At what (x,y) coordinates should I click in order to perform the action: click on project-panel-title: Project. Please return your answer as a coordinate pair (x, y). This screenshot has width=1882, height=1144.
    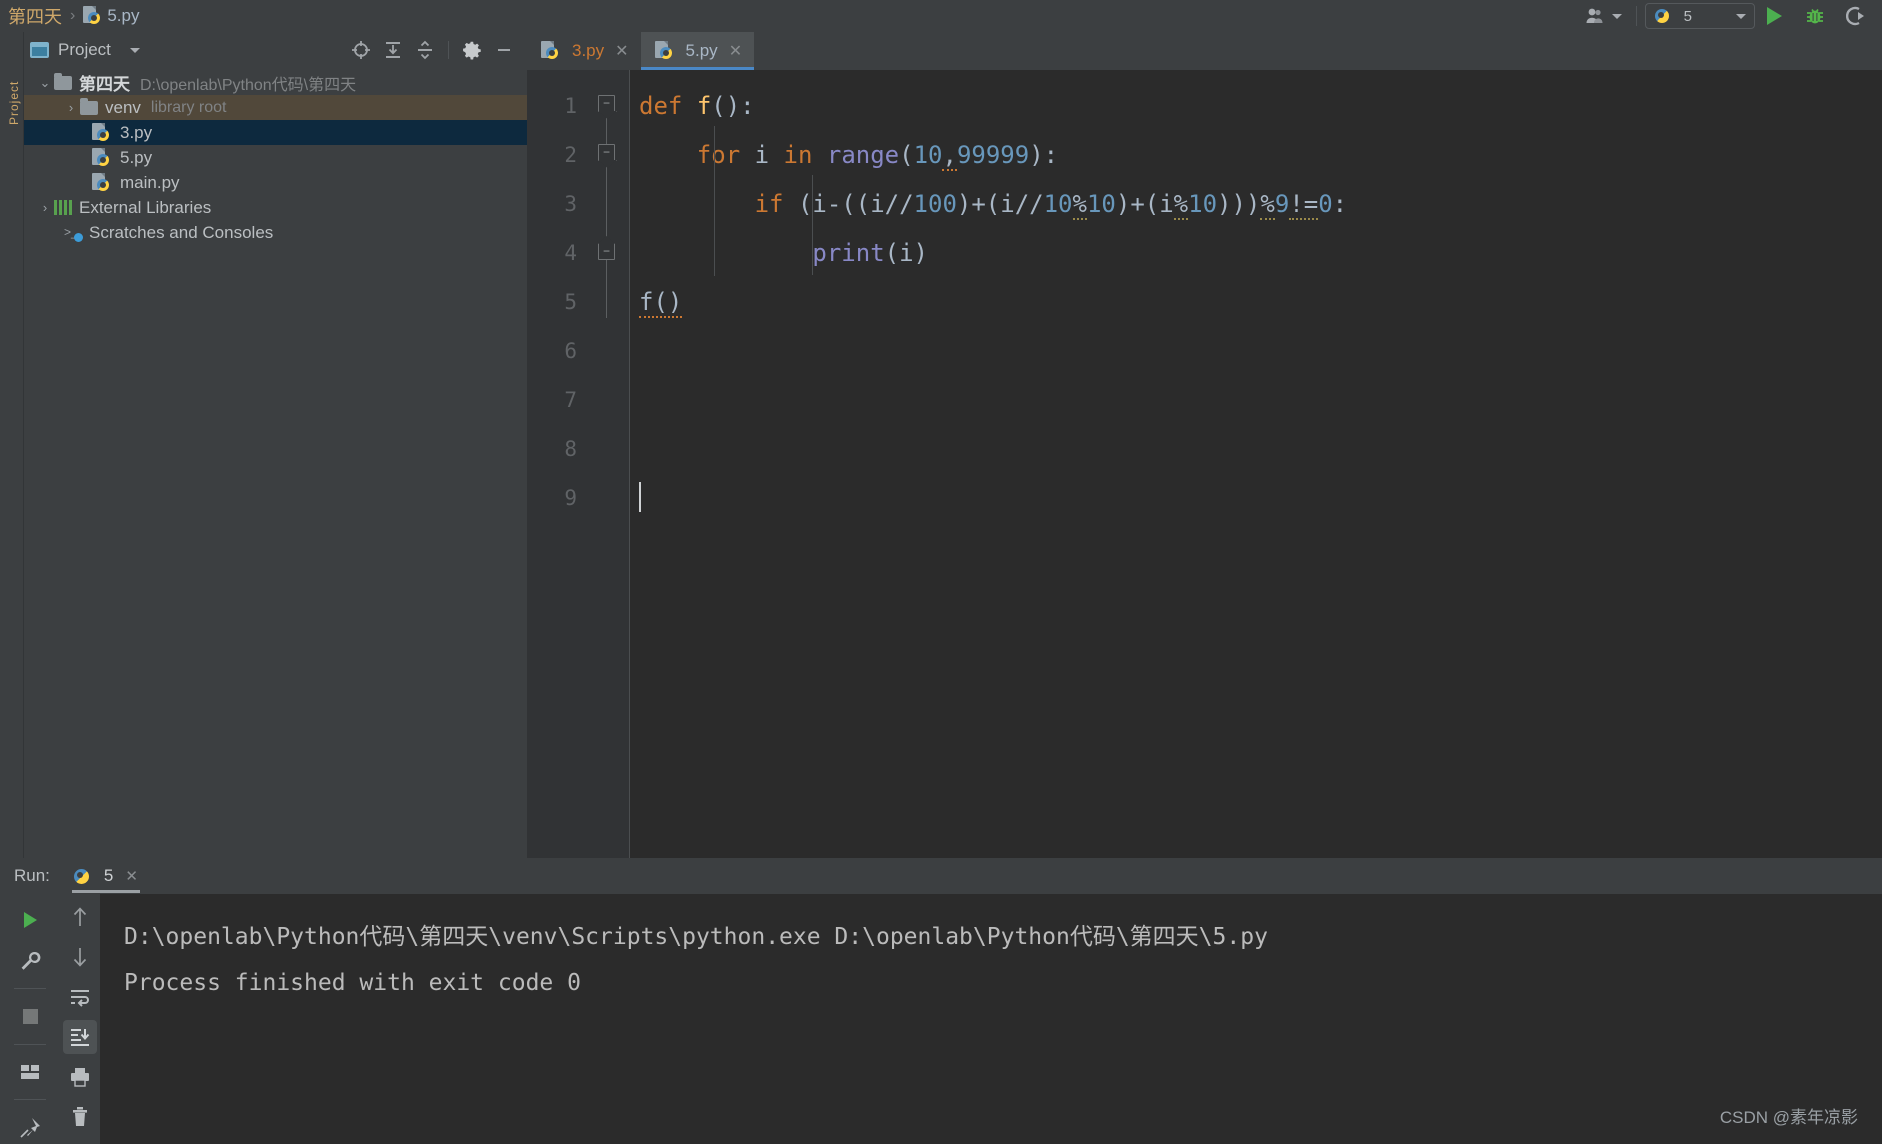
    Looking at the image, I should click on (85, 50).